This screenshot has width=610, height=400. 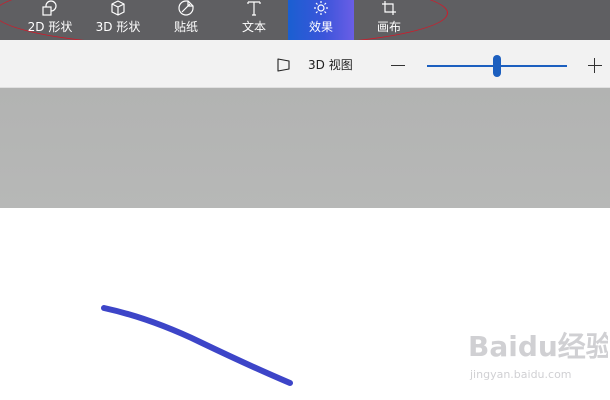 What do you see at coordinates (398, 65) in the screenshot?
I see `zoom-out-button` at bounding box center [398, 65].